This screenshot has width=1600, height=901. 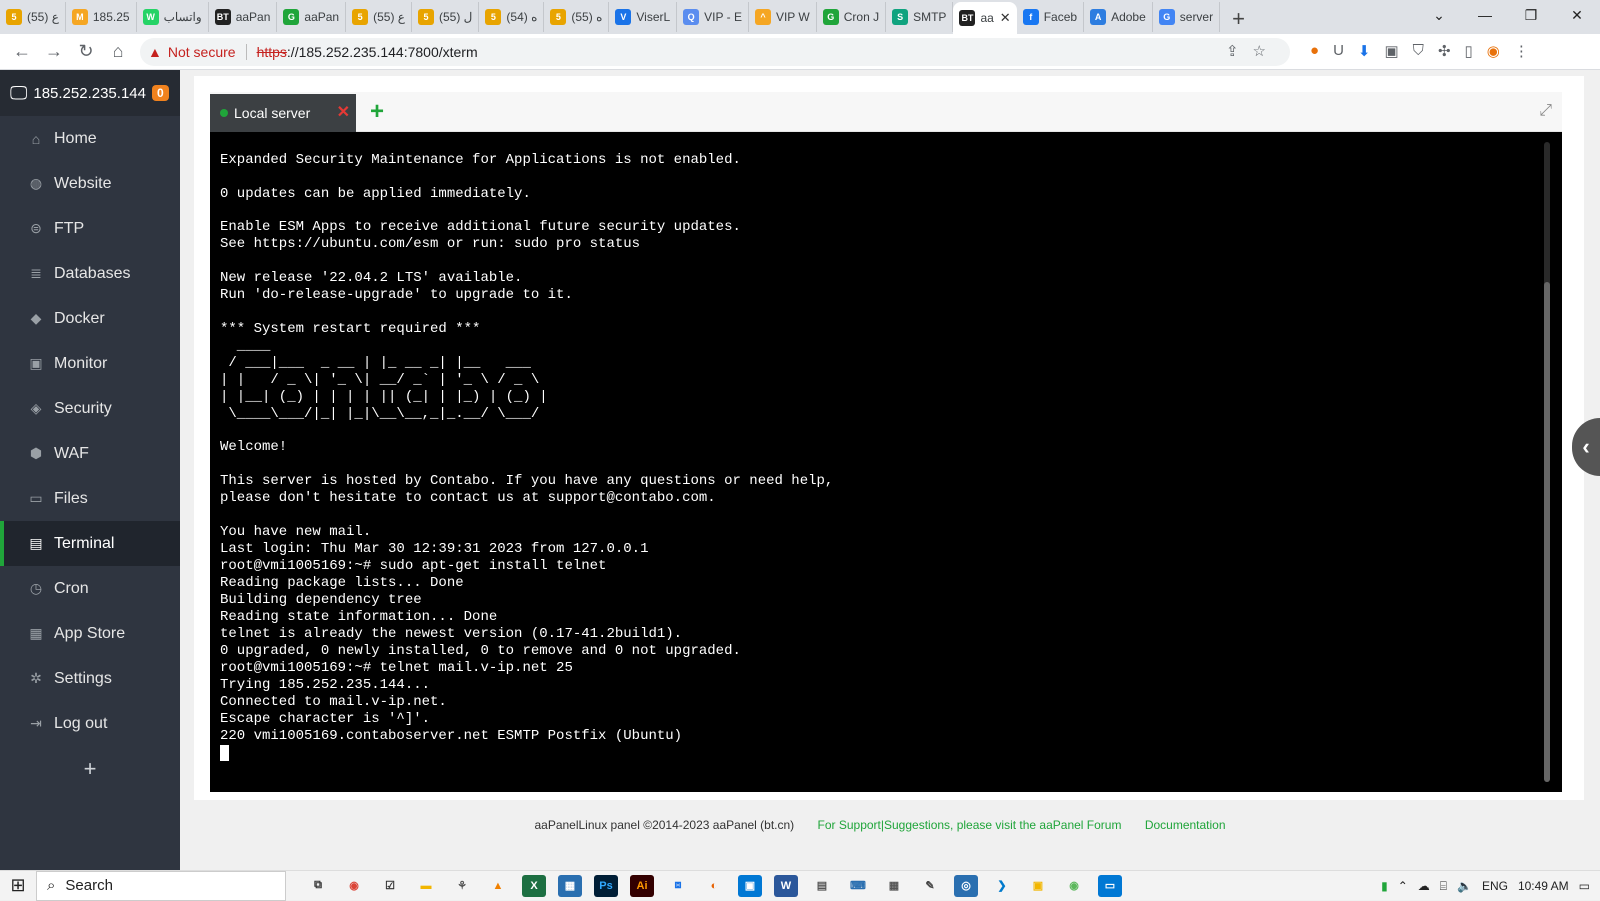 What do you see at coordinates (90, 138) in the screenshot?
I see `sidebar-item-home: ⌂ Home` at bounding box center [90, 138].